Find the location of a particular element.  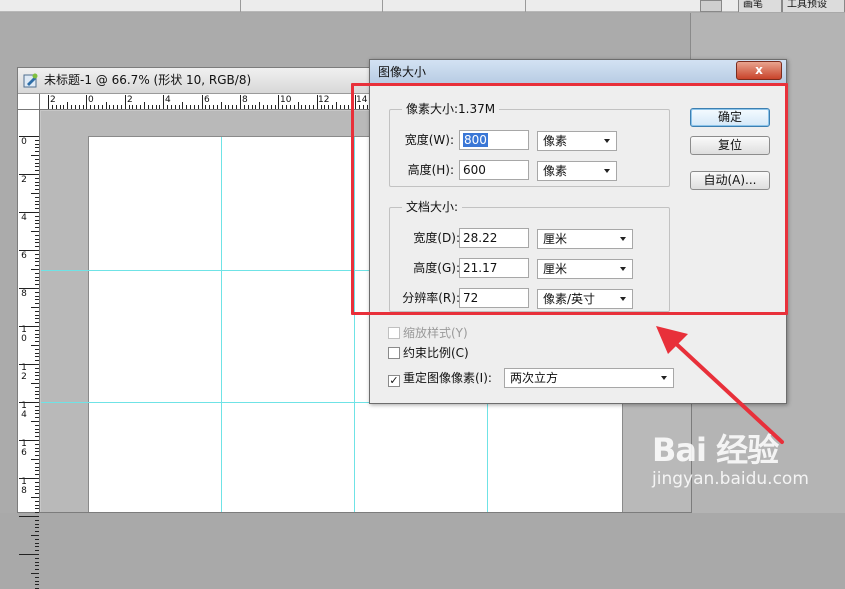

doc-width-input: 28.22 is located at coordinates (494, 238).